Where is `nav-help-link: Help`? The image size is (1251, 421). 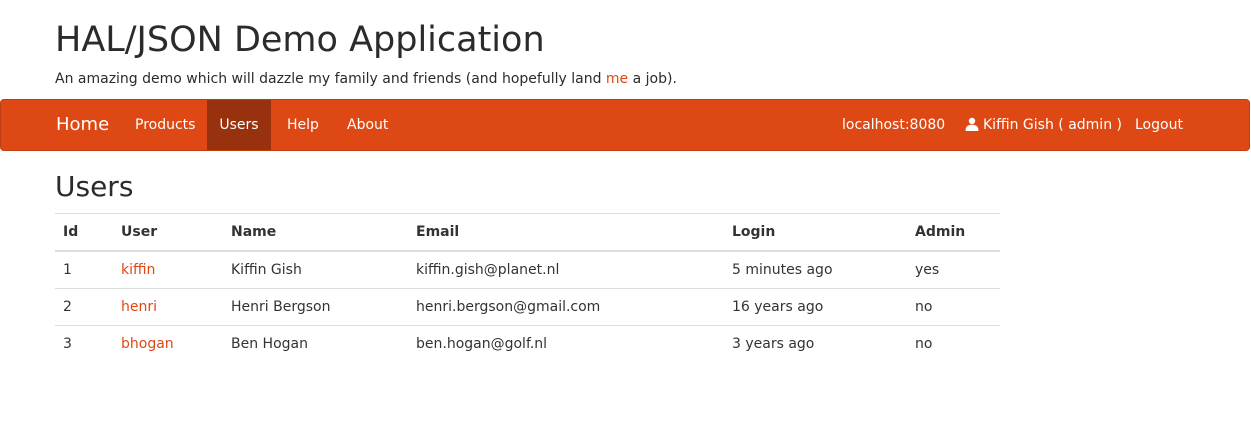 nav-help-link: Help is located at coordinates (303, 125).